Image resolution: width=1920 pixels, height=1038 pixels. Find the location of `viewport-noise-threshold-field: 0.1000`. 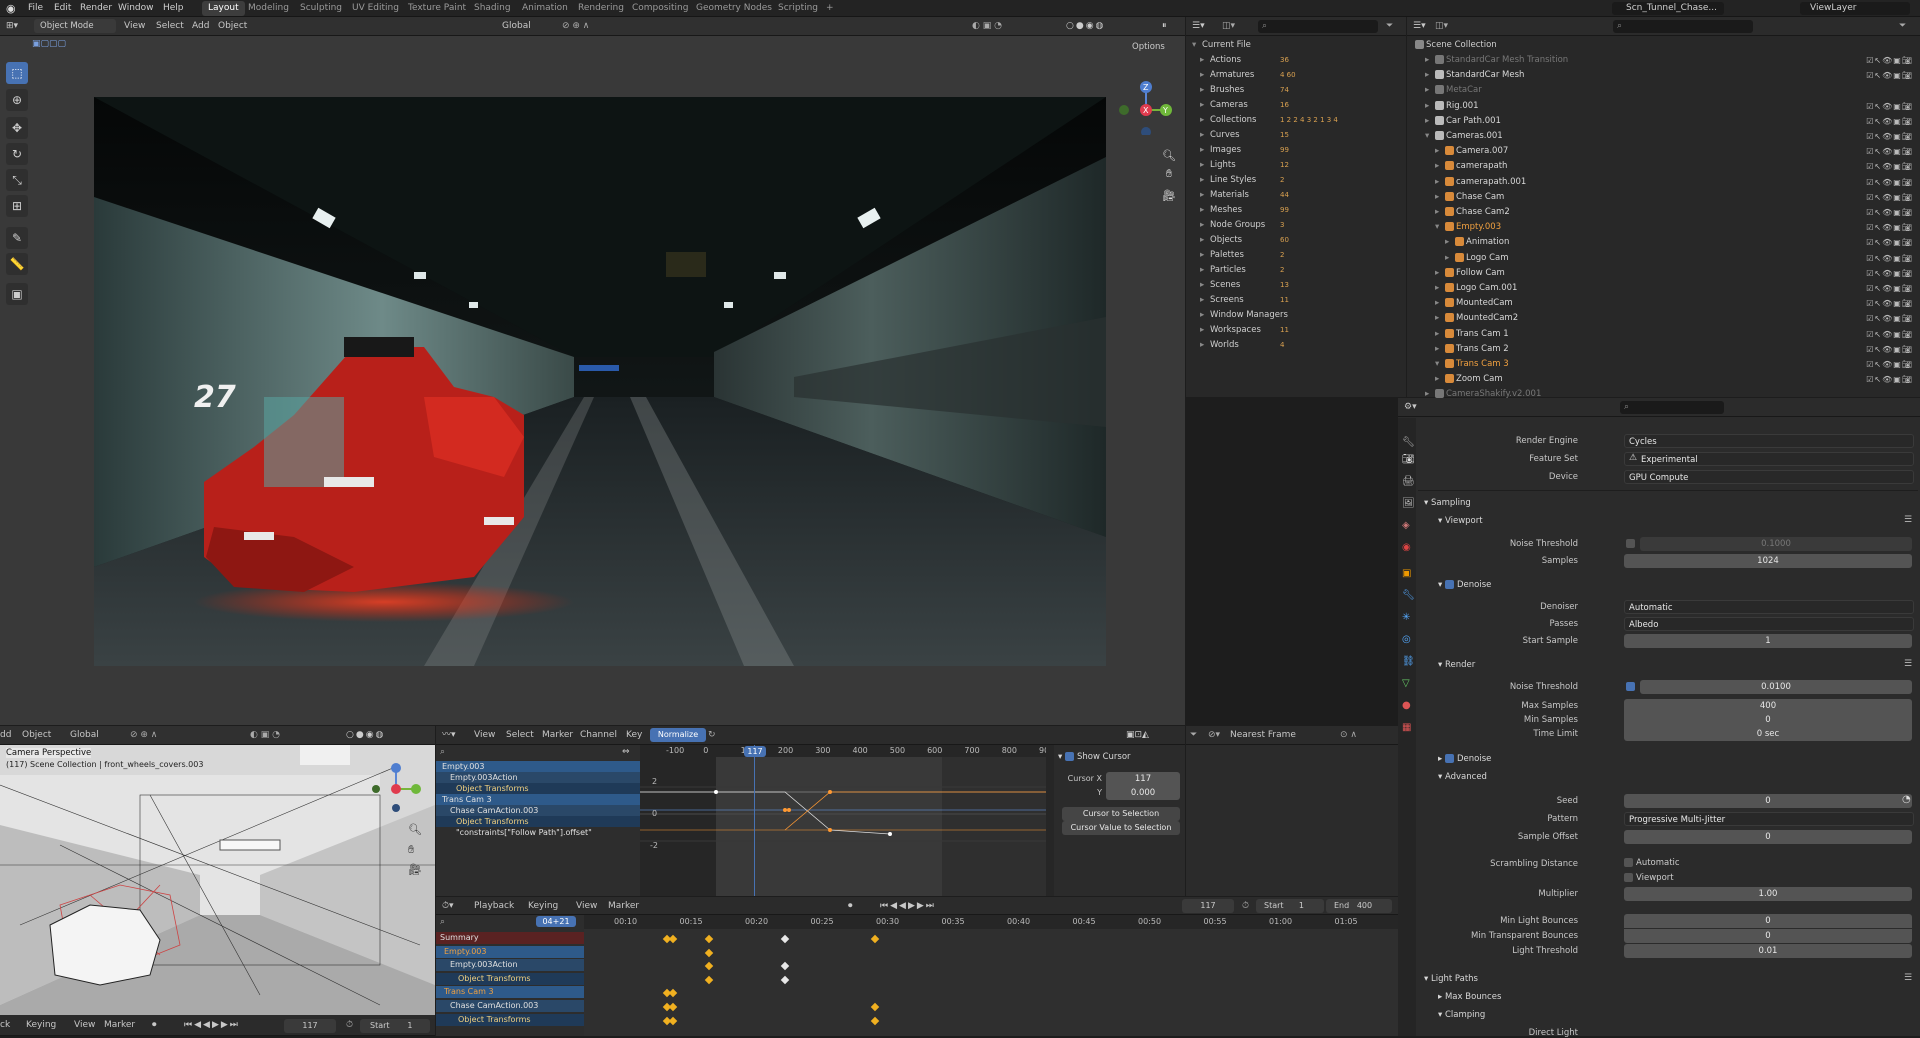

viewport-noise-threshold-field: 0.1000 is located at coordinates (1776, 544).